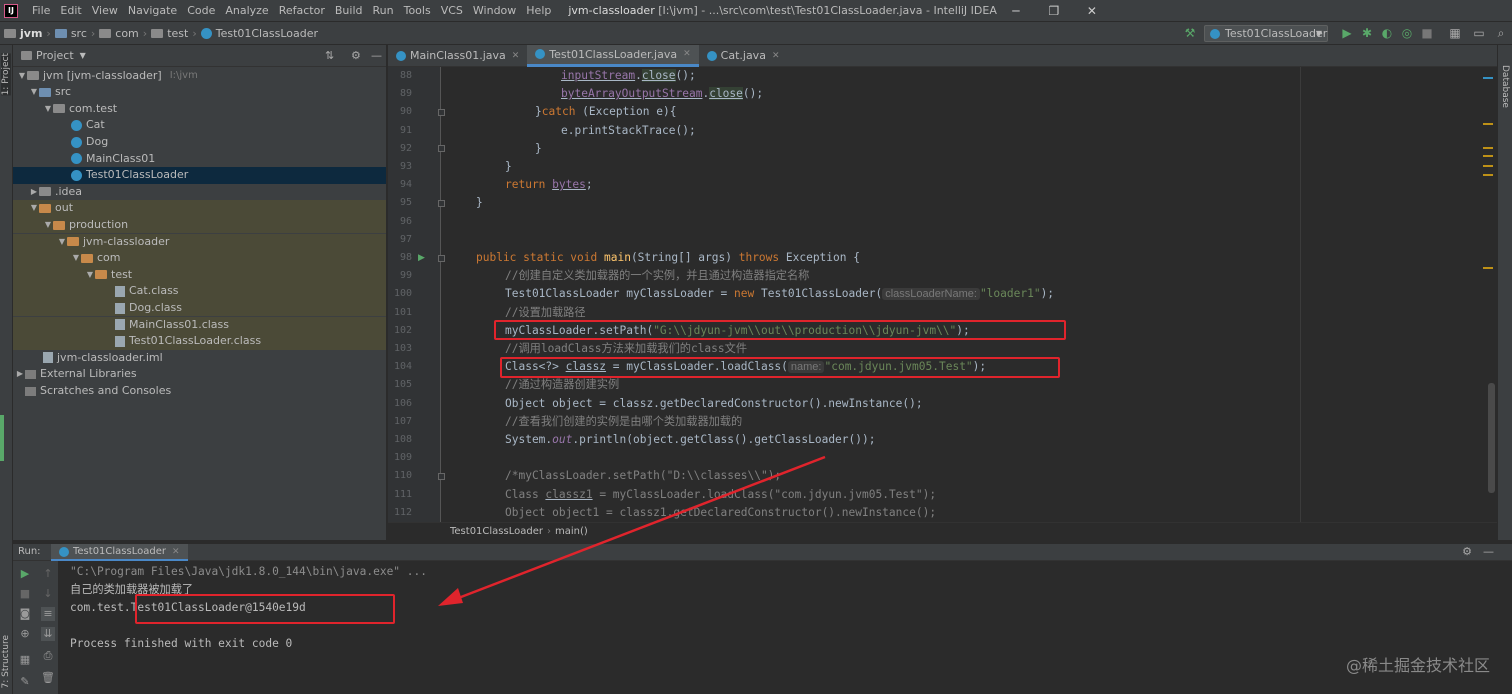 The height and width of the screenshot is (694, 1512). Describe the element at coordinates (1417, 665) in the screenshot. I see `watermark: @稀土掘金技术社区` at that location.